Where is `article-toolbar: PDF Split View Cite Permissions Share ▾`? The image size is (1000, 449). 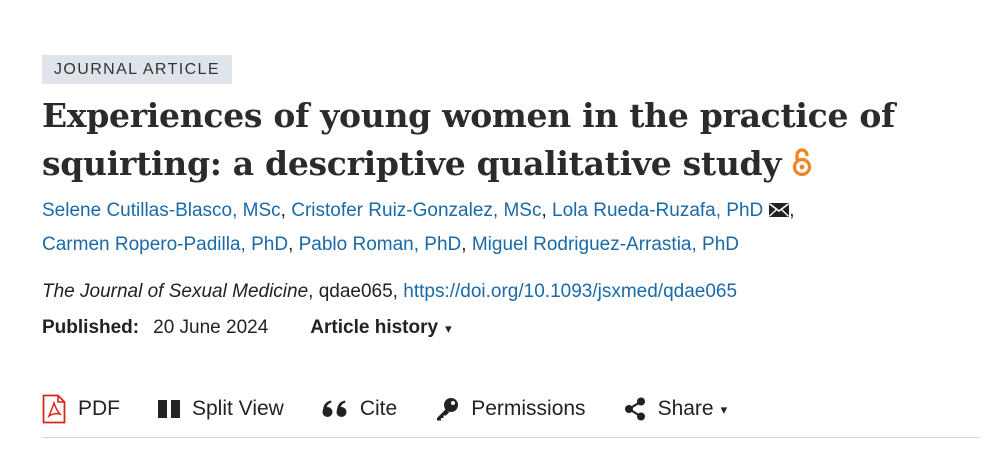 article-toolbar: PDF Split View Cite Permissions Share ▾ is located at coordinates (511, 409).